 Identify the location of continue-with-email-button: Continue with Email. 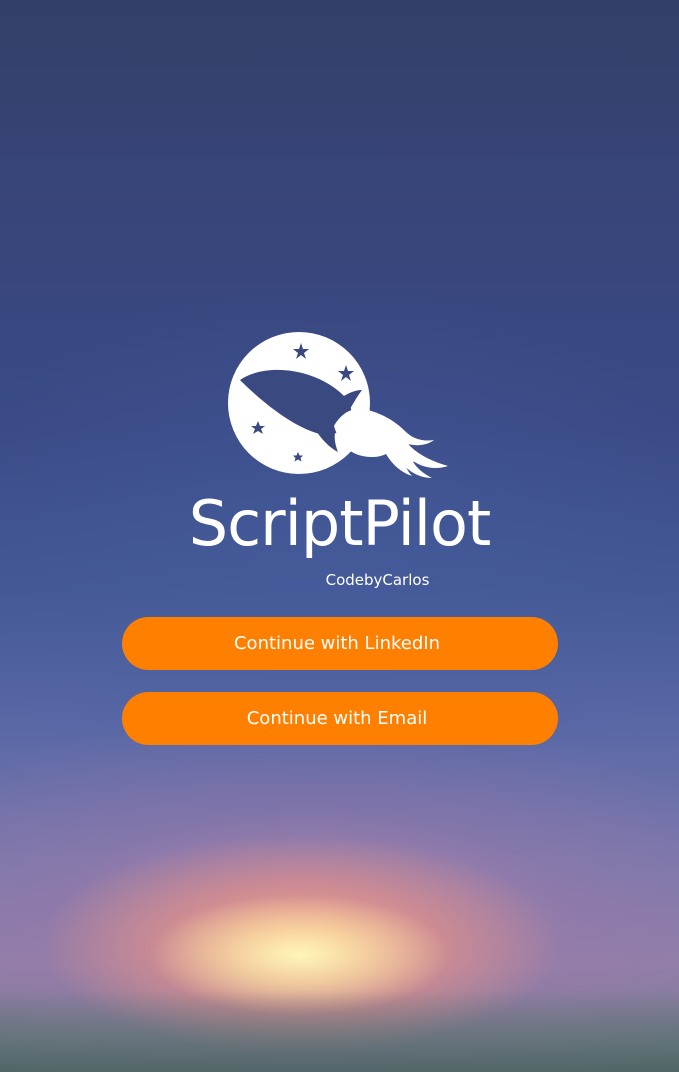
(340, 718).